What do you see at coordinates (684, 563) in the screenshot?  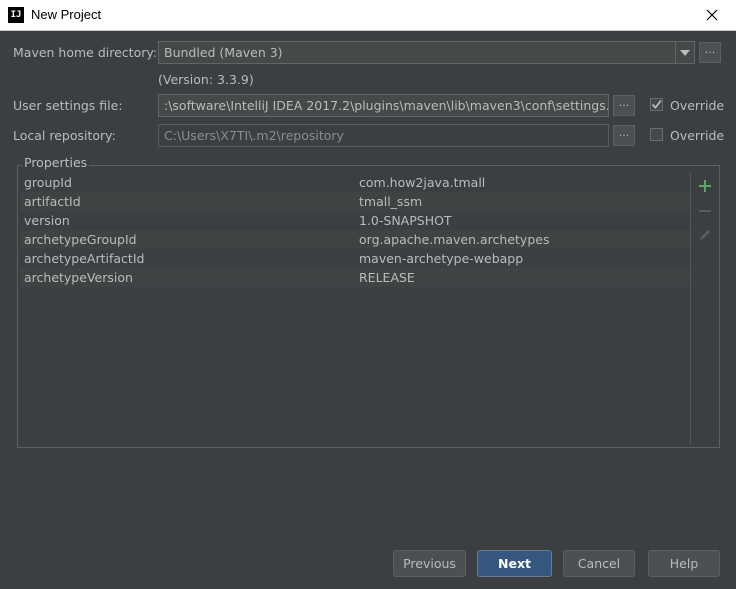 I see `help-button: Help` at bounding box center [684, 563].